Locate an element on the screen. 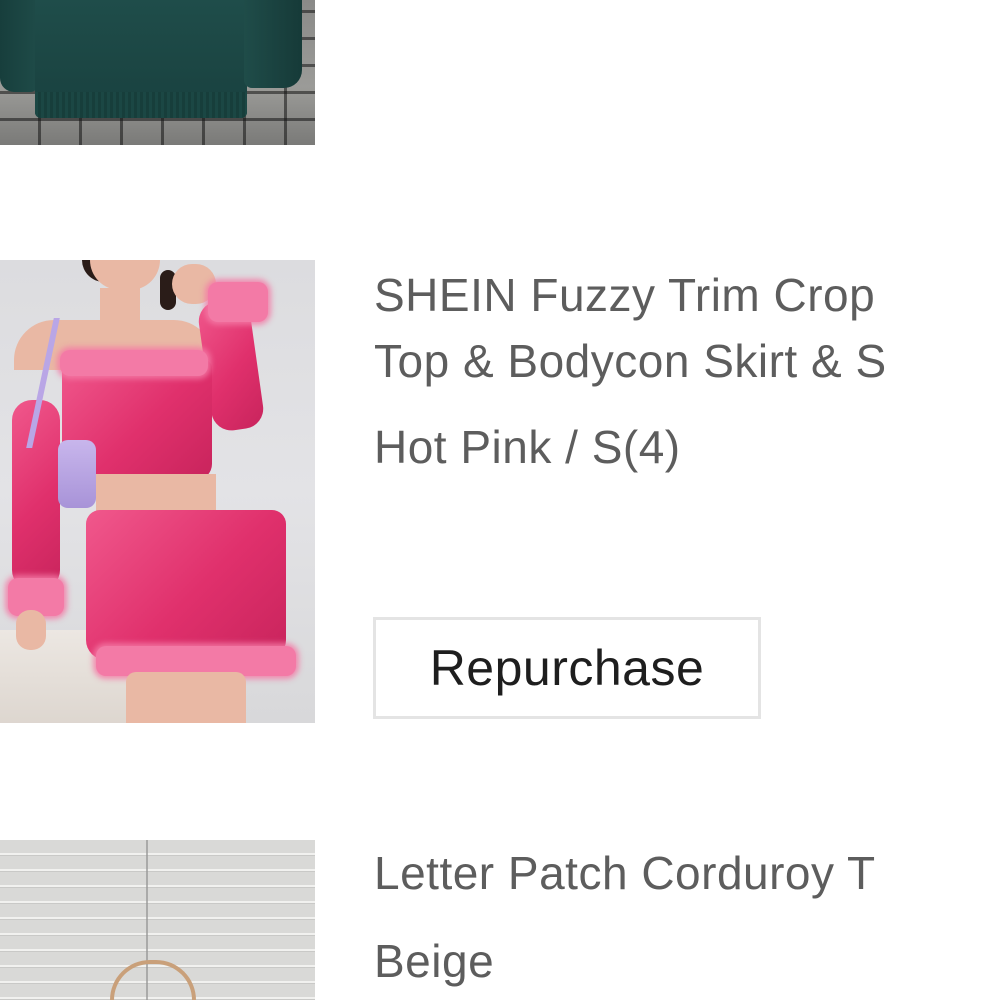  product-variant: Beige is located at coordinates (434, 961).